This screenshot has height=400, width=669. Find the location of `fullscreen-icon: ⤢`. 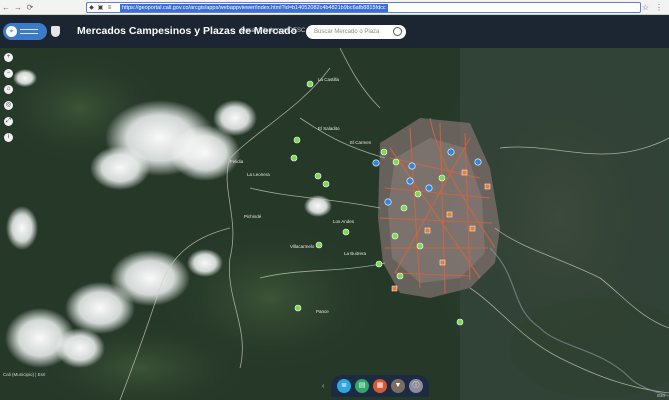

fullscreen-icon: ⤢ is located at coordinates (8, 121).